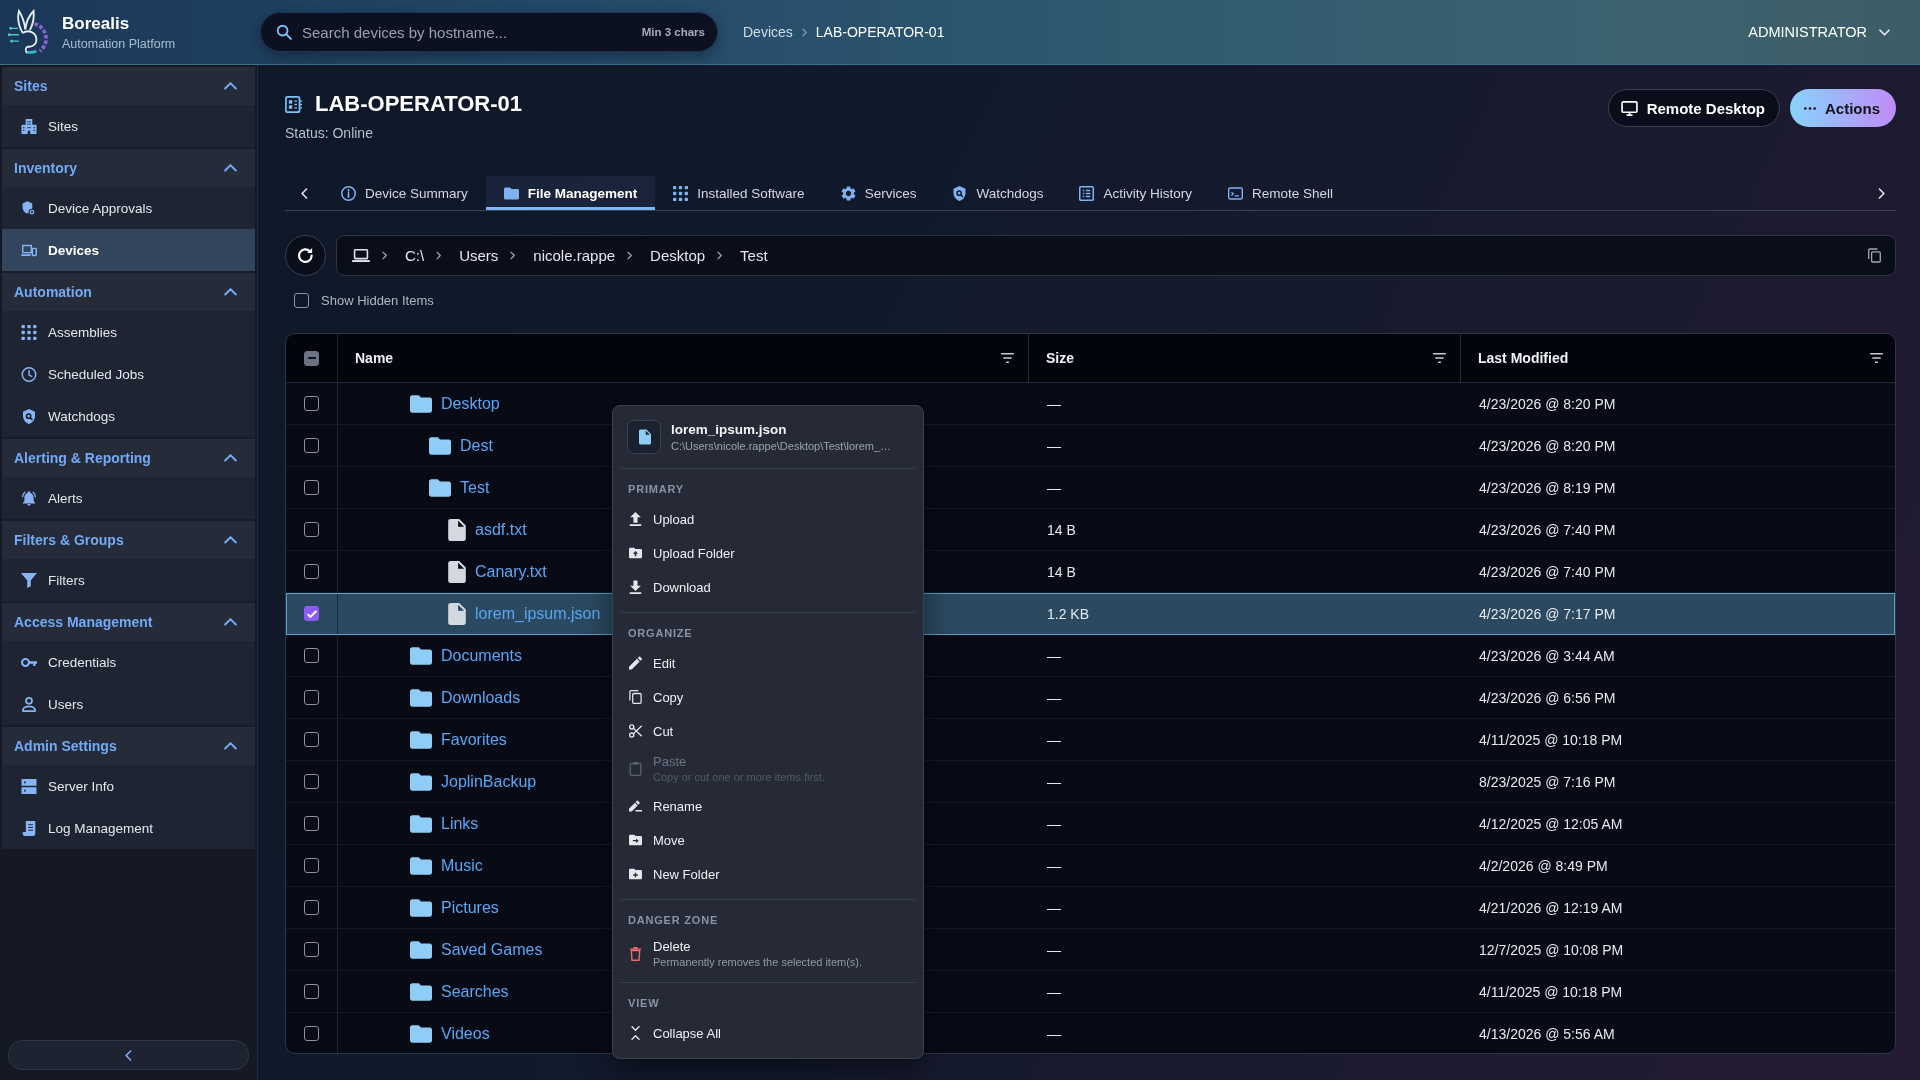 This screenshot has height=1080, width=1920. What do you see at coordinates (128, 86) in the screenshot?
I see `sidebar-section-header: Sites` at bounding box center [128, 86].